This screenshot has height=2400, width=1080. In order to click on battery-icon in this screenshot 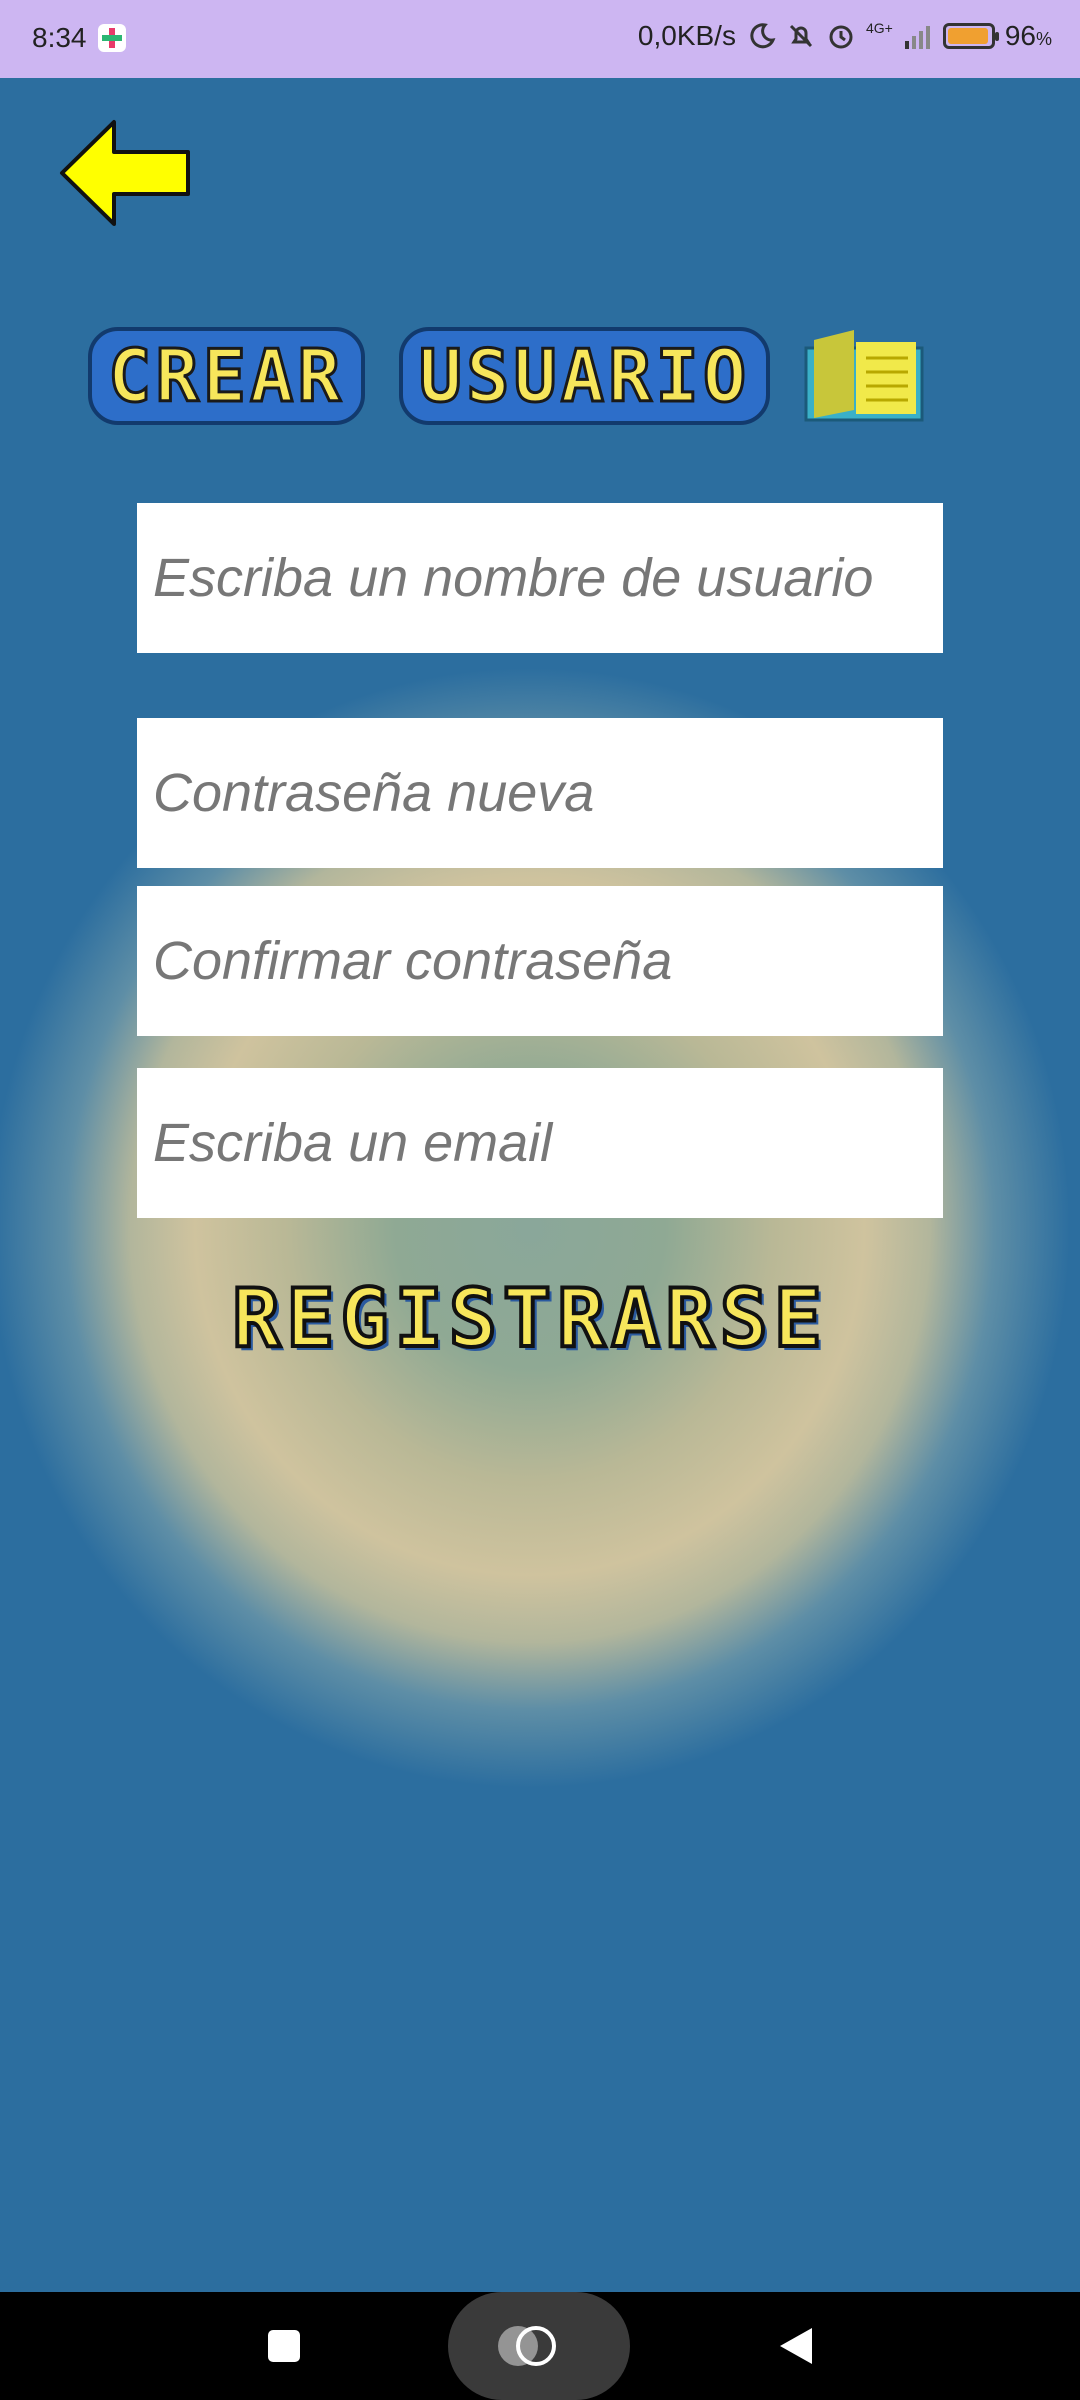, I will do `click(970, 36)`.